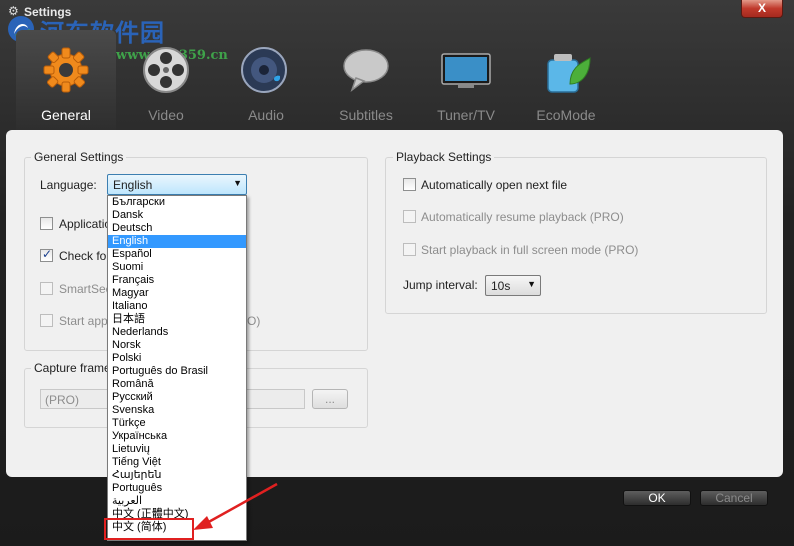 This screenshot has height=546, width=794. I want to click on language-option: Svenska, so click(177, 410).